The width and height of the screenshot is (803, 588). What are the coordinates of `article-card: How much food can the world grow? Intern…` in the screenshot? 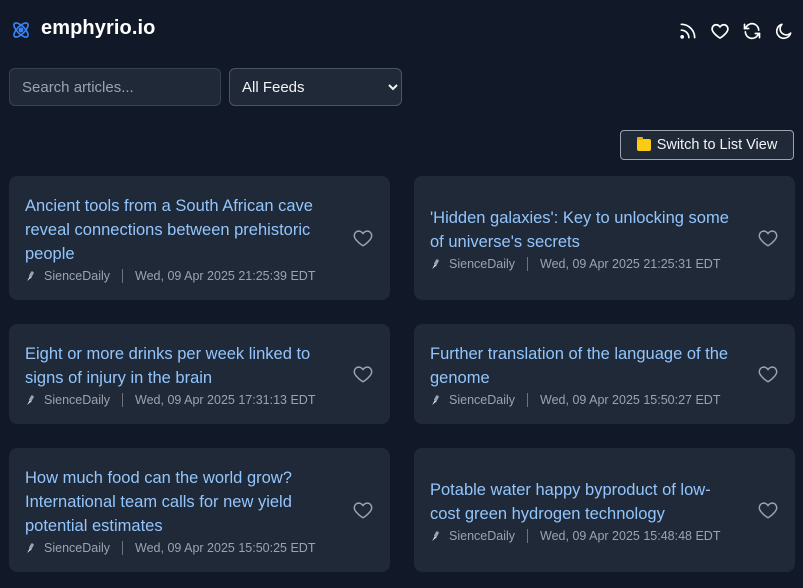 It's located at (199, 510).